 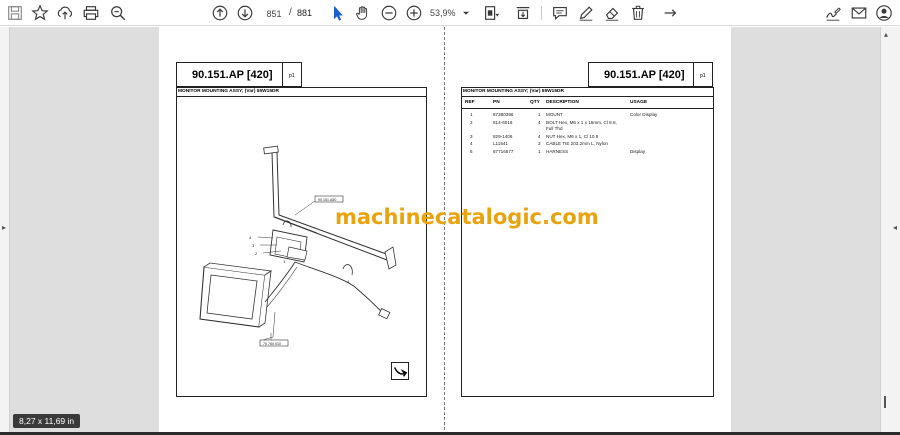 What do you see at coordinates (554, 114) in the screenshot?
I see `table-cell-description: MOUNT` at bounding box center [554, 114].